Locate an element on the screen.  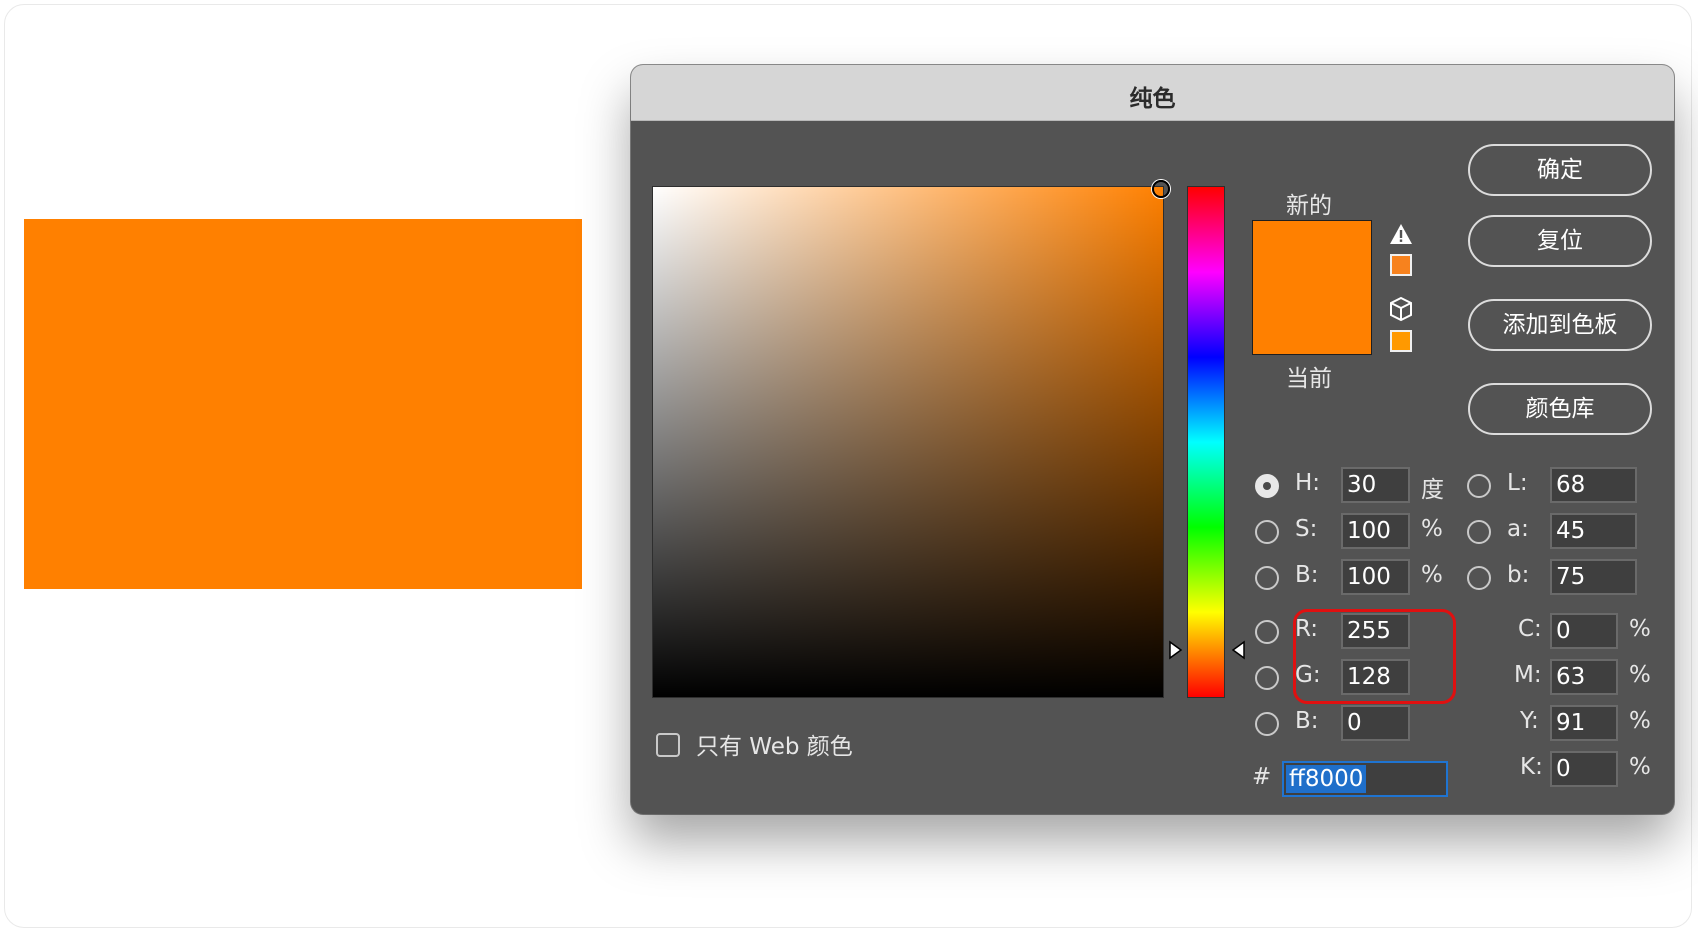
color-field-cursor is located at coordinates (1161, 189).